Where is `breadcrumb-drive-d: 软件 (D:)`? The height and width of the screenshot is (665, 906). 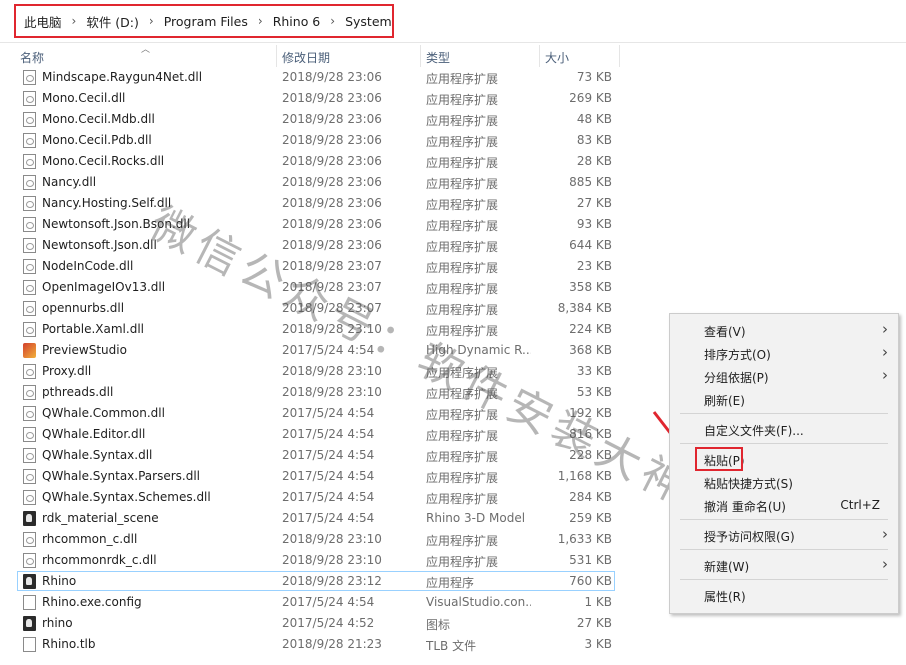
breadcrumb-drive-d: 软件 (D:) is located at coordinates (112, 21).